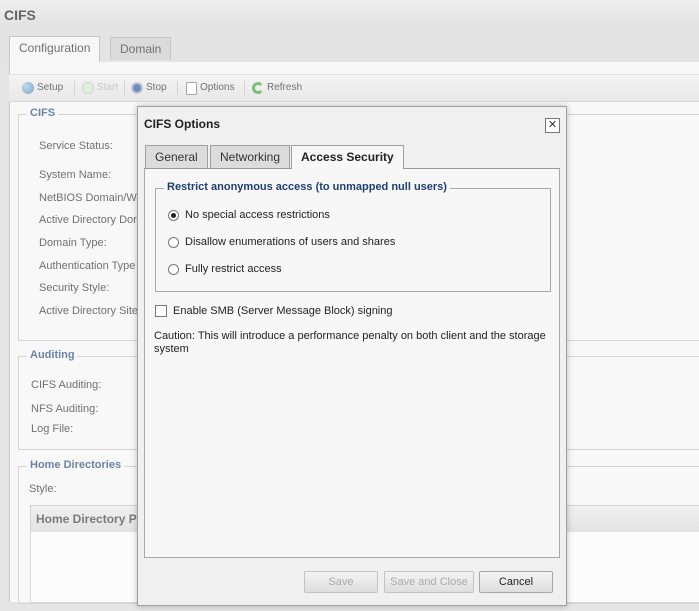 Image resolution: width=699 pixels, height=611 pixels. I want to click on radio-no-special-restrictions: No special access restrictions, so click(249, 215).